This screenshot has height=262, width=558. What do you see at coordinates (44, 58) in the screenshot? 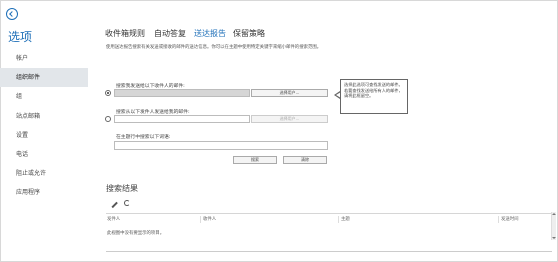
I see `sidebar-item-account: 帐户` at bounding box center [44, 58].